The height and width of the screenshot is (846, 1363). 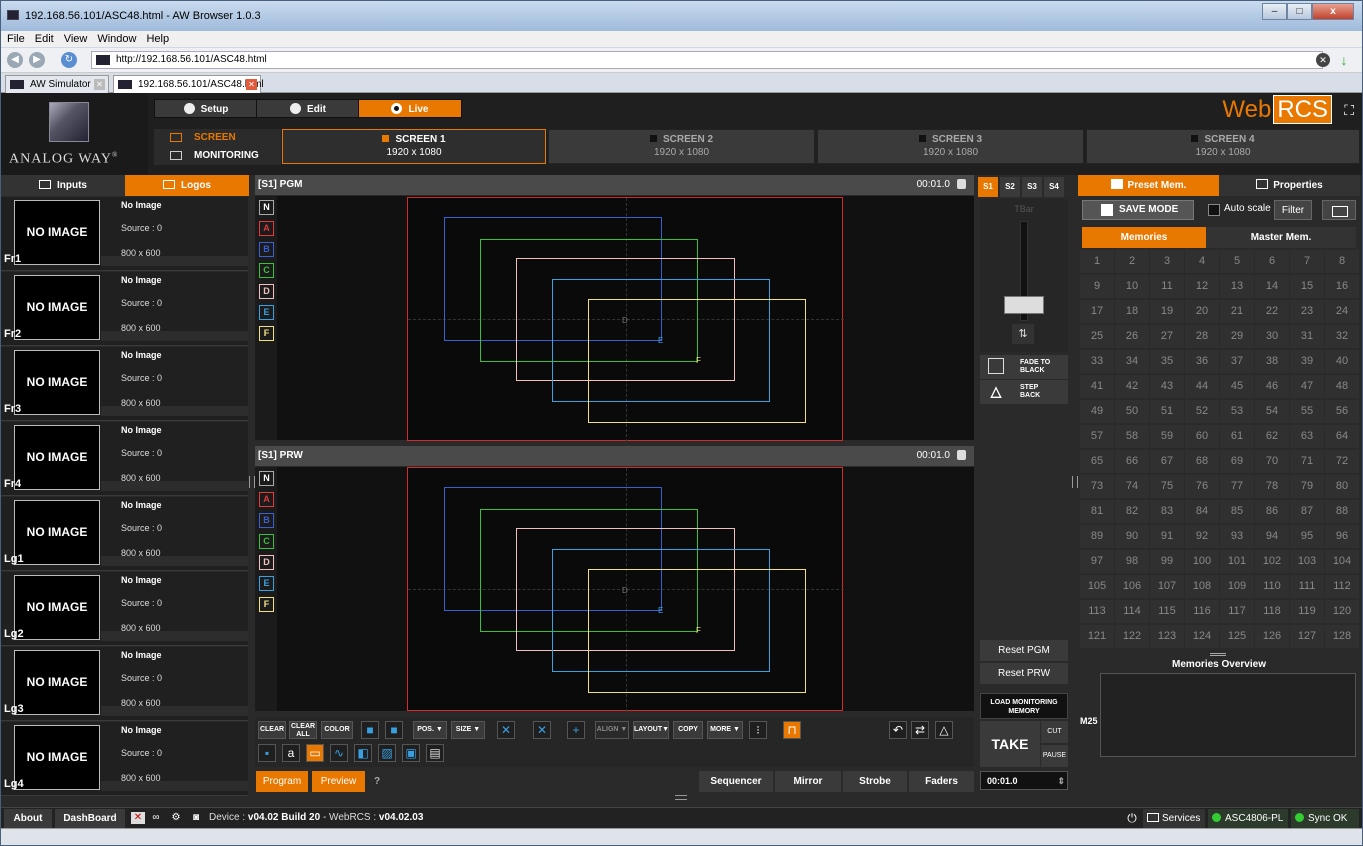 What do you see at coordinates (308, 108) in the screenshot?
I see `mode-edit-button: Edit` at bounding box center [308, 108].